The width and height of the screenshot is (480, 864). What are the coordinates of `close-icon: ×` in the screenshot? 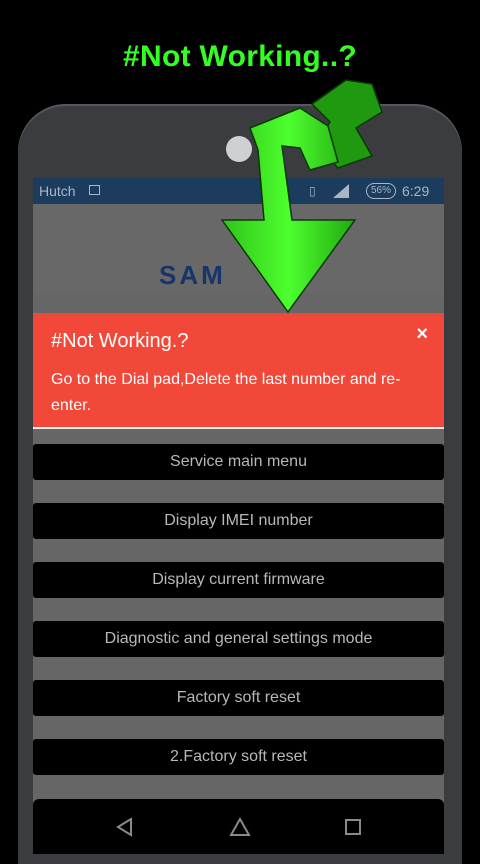 It's located at (422, 334).